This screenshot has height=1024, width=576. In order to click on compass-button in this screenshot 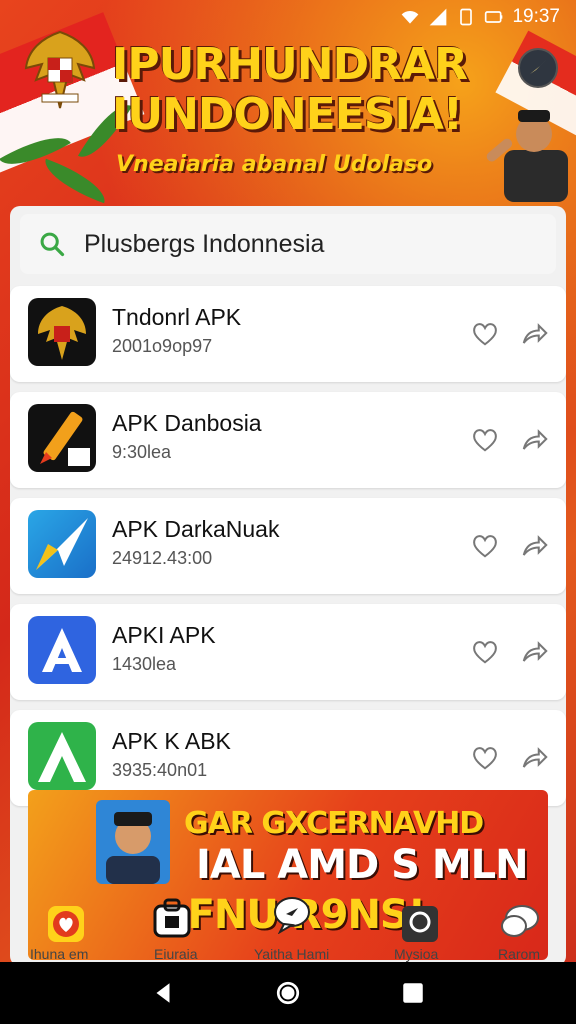, I will do `click(538, 68)`.